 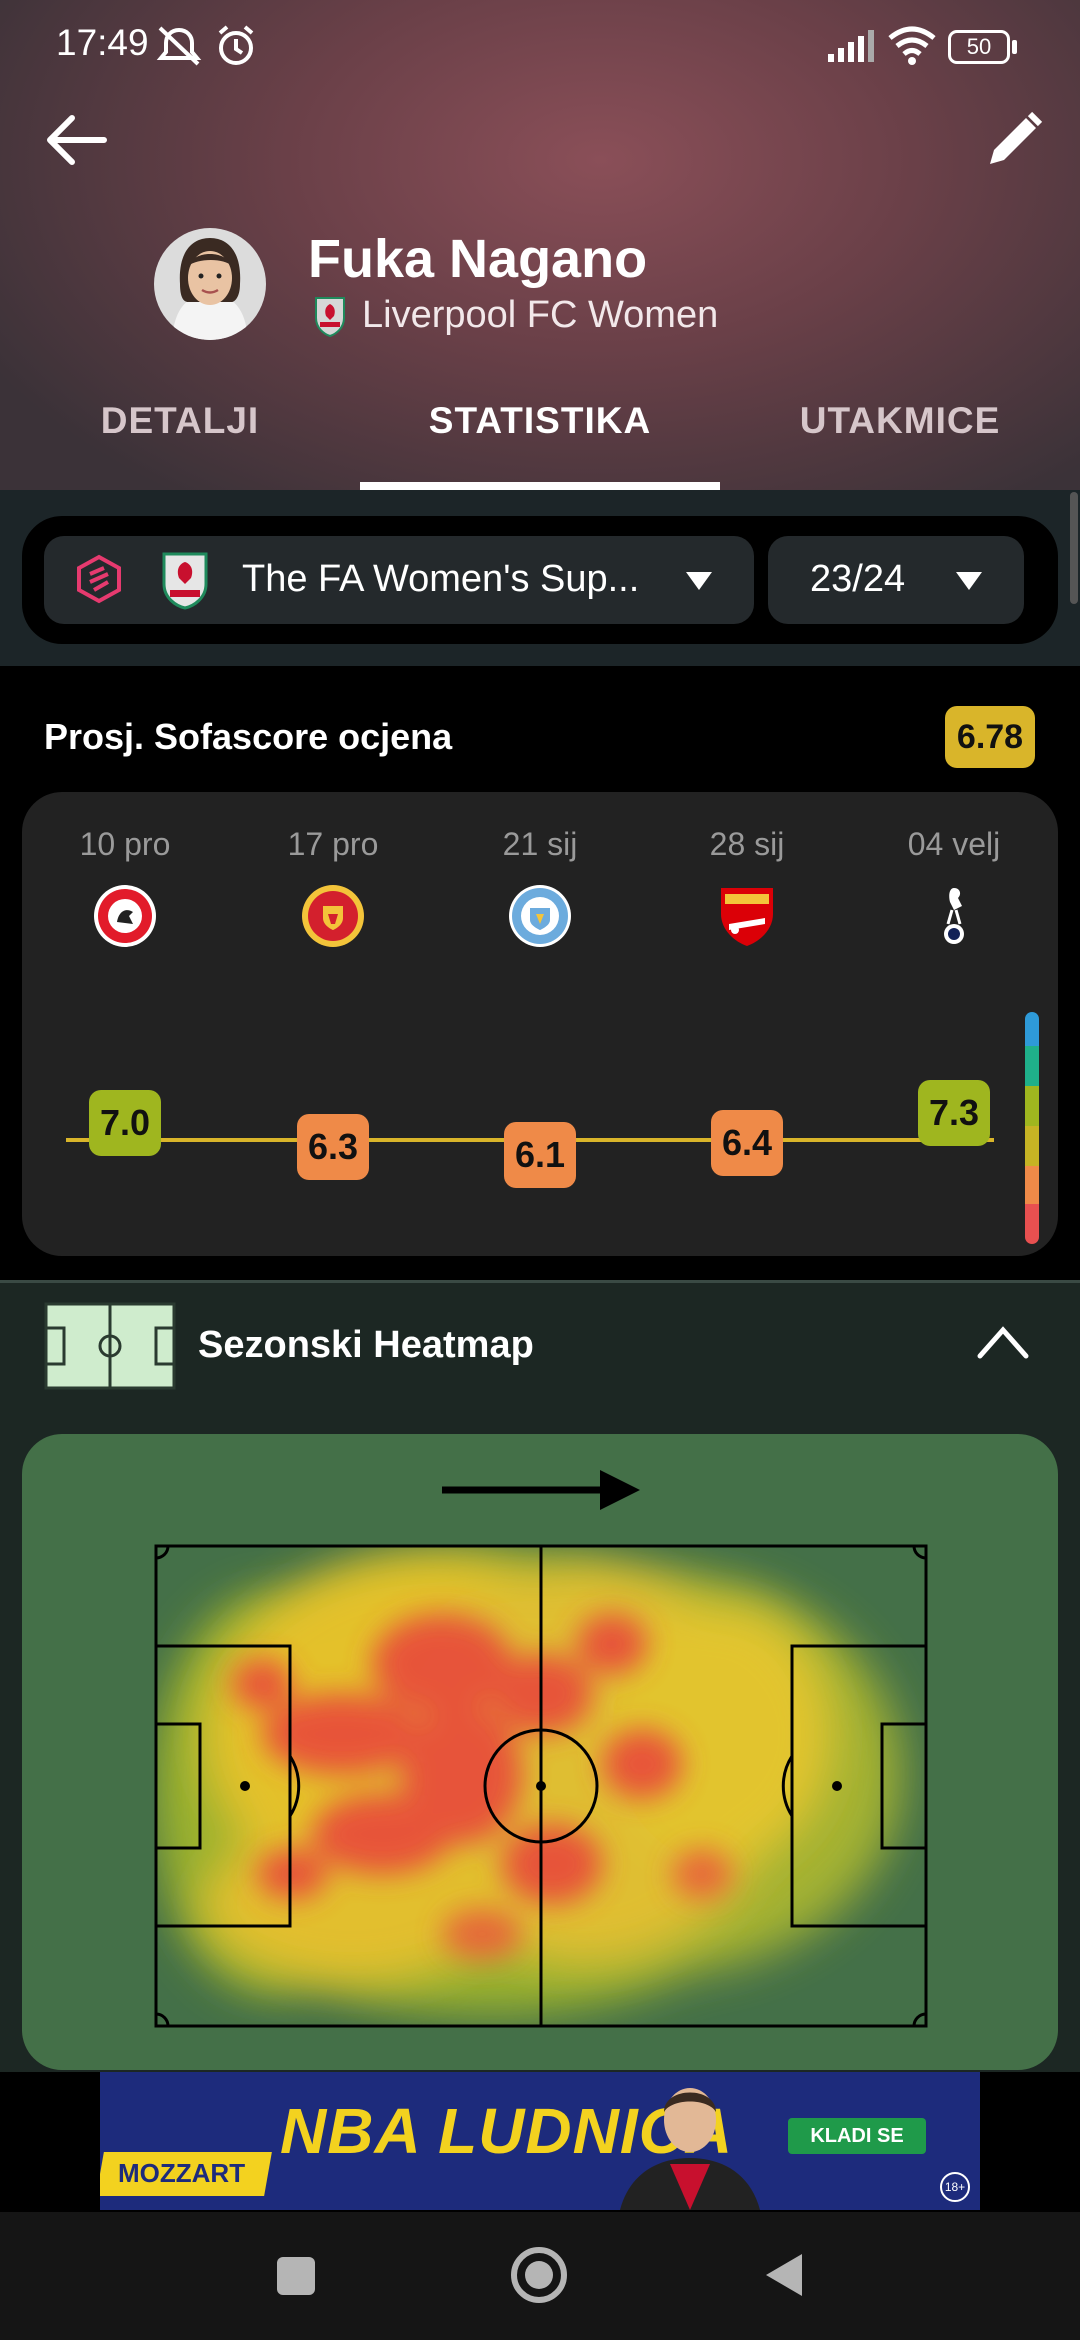 I want to click on recents-square-icon, so click(x=296, y=2276).